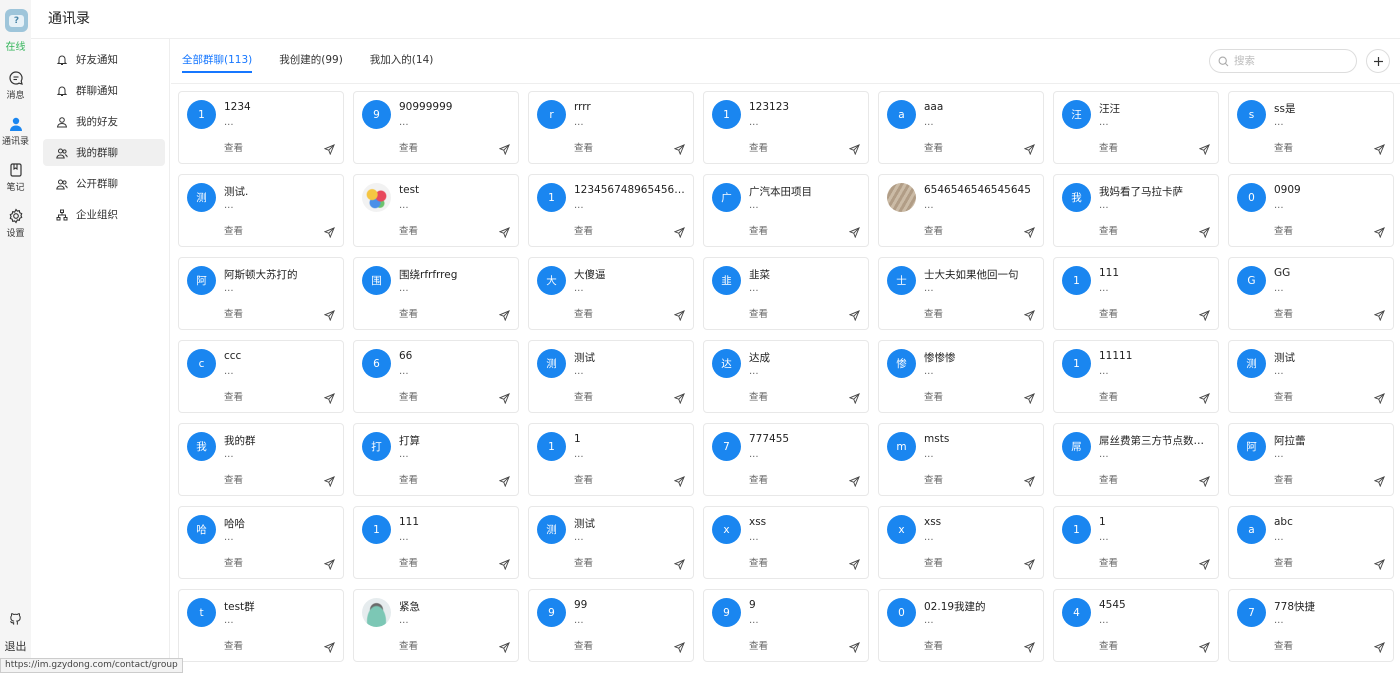  Describe the element at coordinates (786, 293) in the screenshot. I see `group-card: 韭韭菜... 查看` at that location.